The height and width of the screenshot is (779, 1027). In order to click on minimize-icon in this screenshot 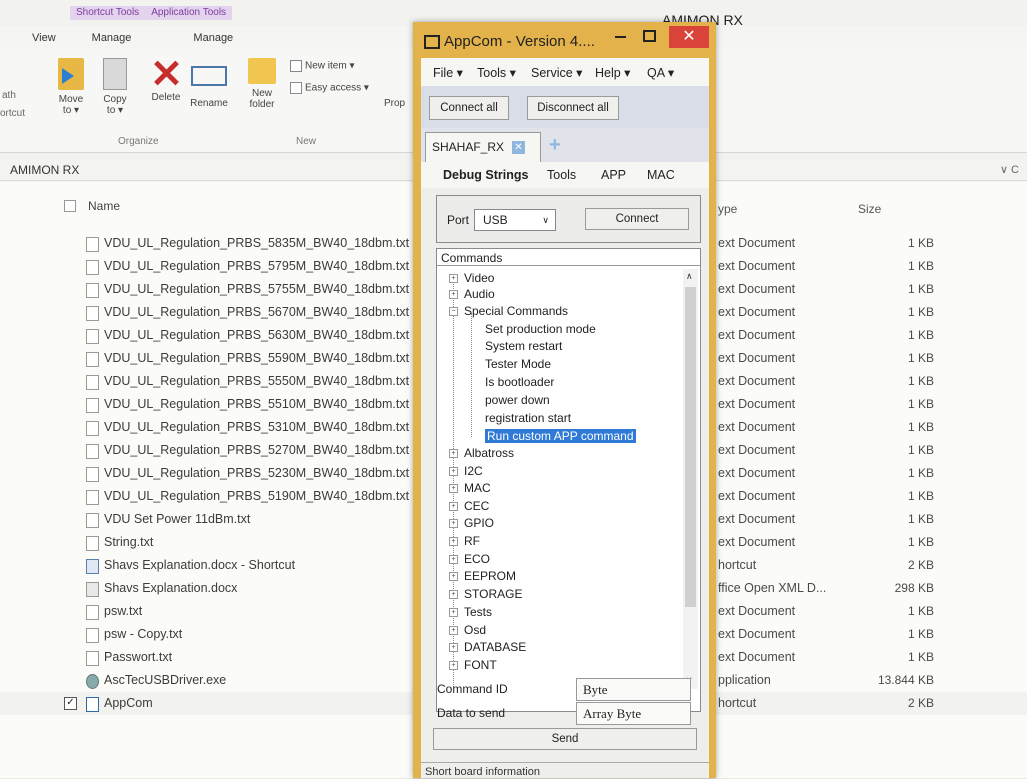, I will do `click(620, 37)`.